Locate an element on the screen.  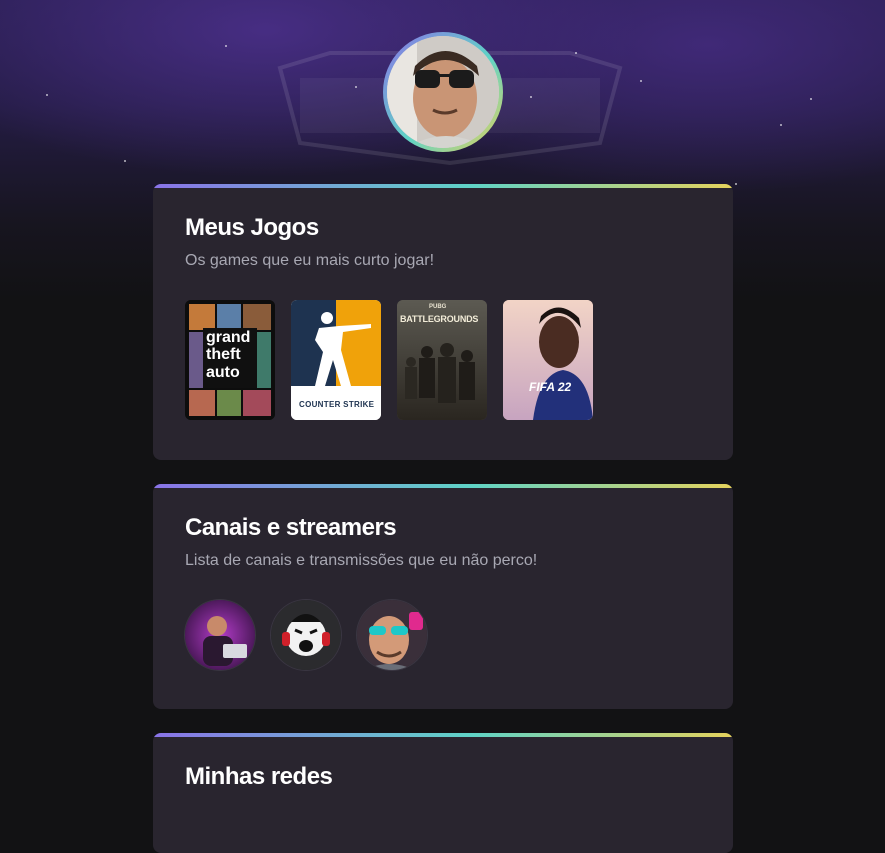
streamer-avatar-1-icon is located at coordinates (220, 635).